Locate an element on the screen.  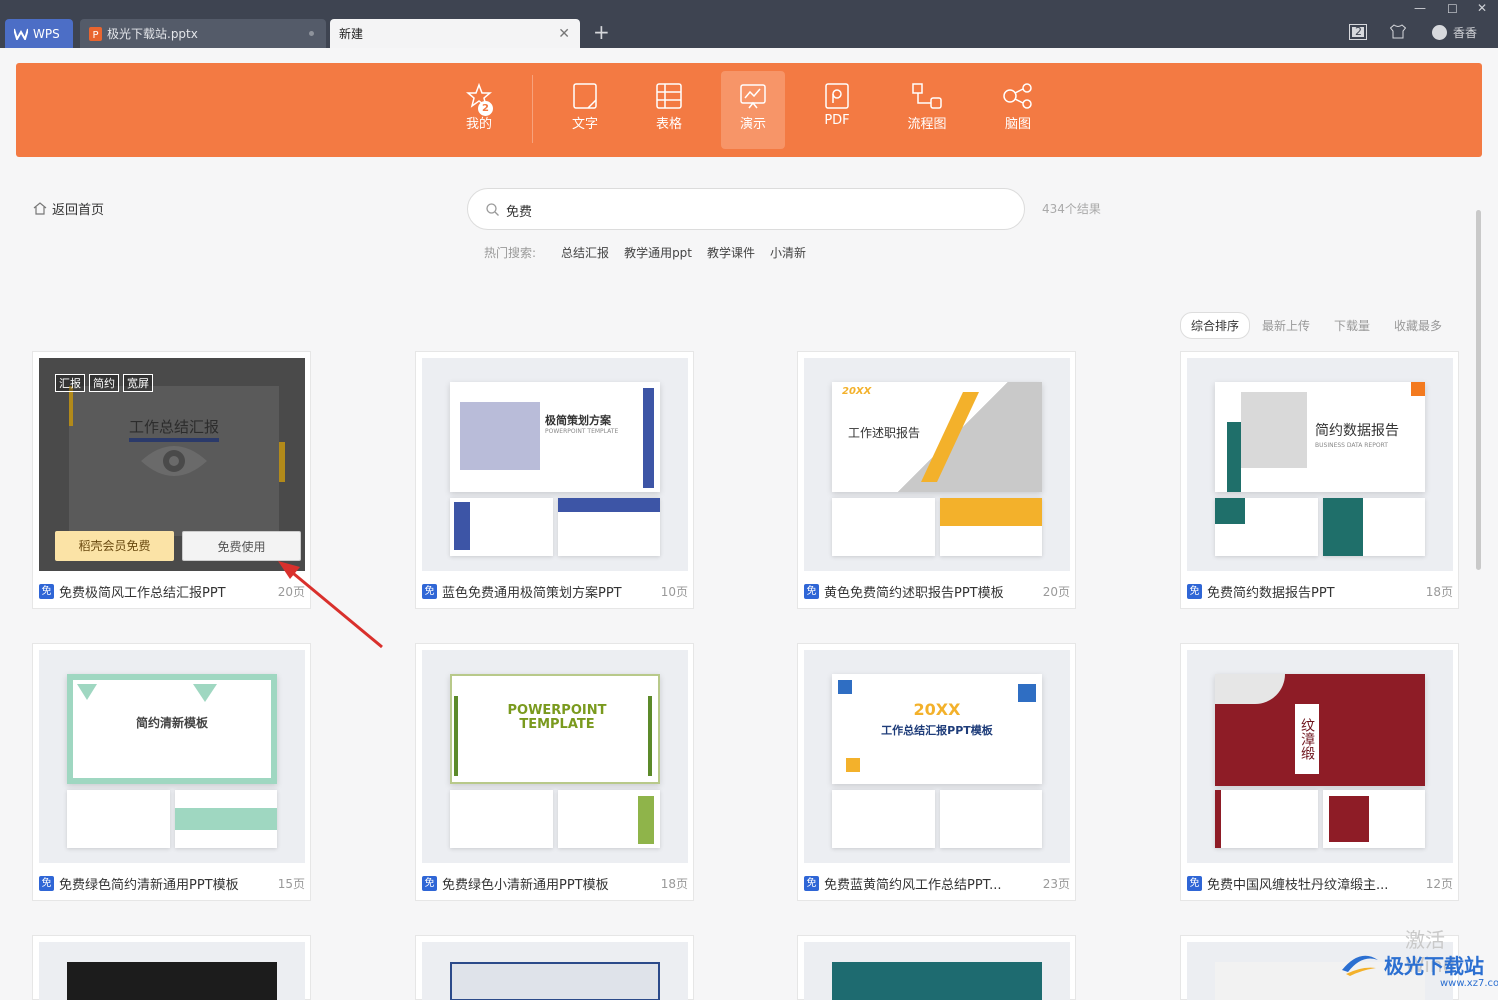
close-window-icon: ✕ is located at coordinates (1482, 8).